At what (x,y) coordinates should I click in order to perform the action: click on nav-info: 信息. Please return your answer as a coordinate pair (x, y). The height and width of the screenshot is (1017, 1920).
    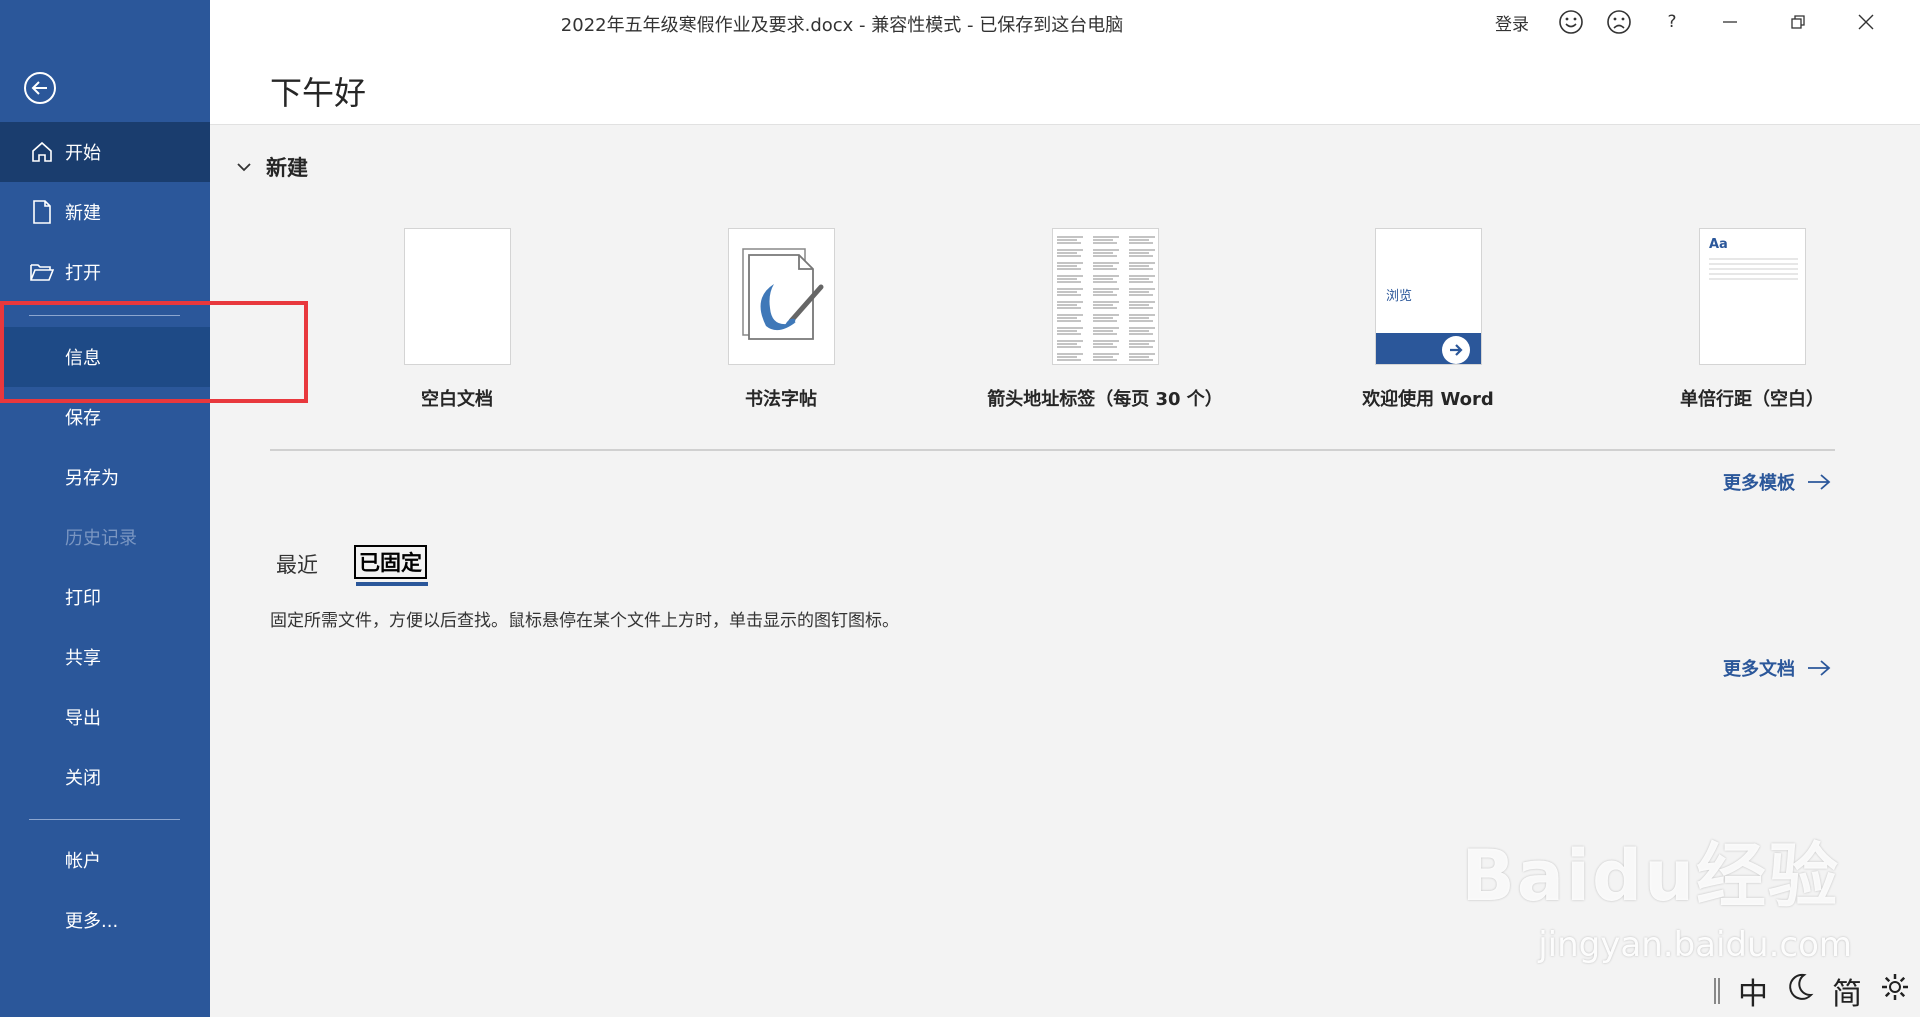
    Looking at the image, I should click on (105, 357).